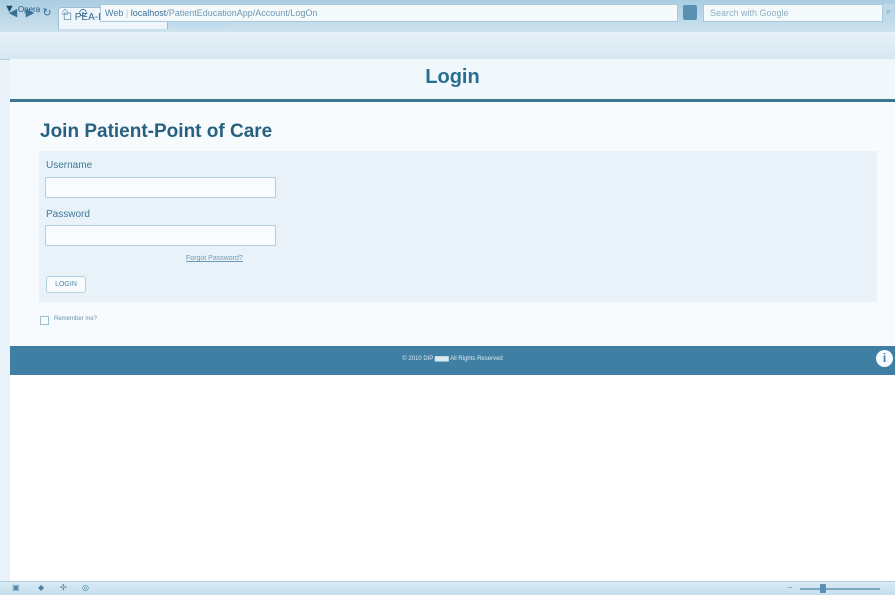 The width and height of the screenshot is (895, 595). Describe the element at coordinates (840, 589) in the screenshot. I see `zoom-slider` at that location.